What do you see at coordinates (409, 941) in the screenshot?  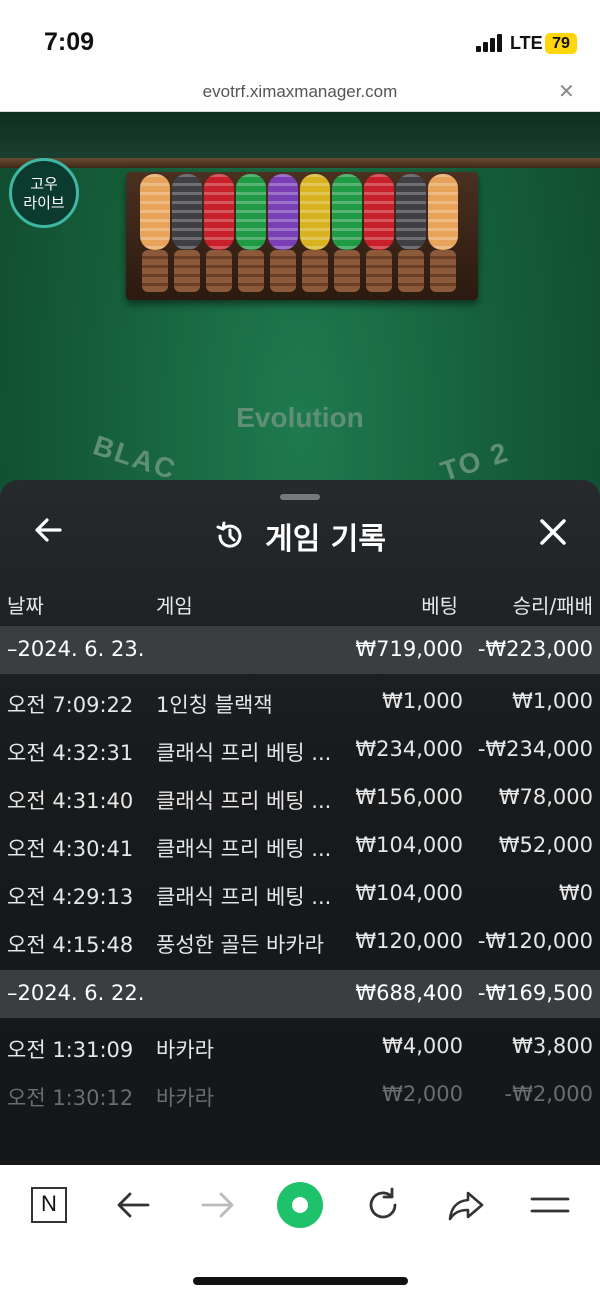 I see `row-bet: ₩120,000` at bounding box center [409, 941].